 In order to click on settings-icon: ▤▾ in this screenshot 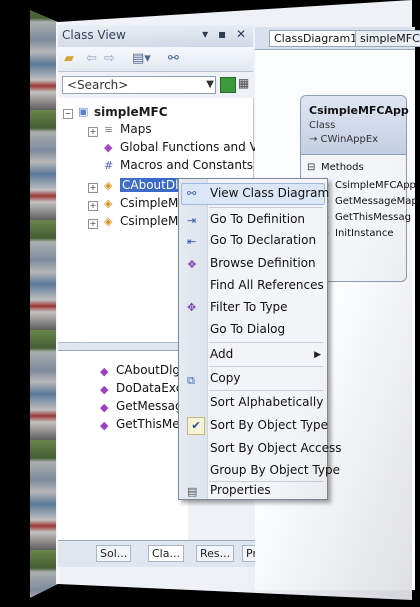, I will do `click(141, 58)`.